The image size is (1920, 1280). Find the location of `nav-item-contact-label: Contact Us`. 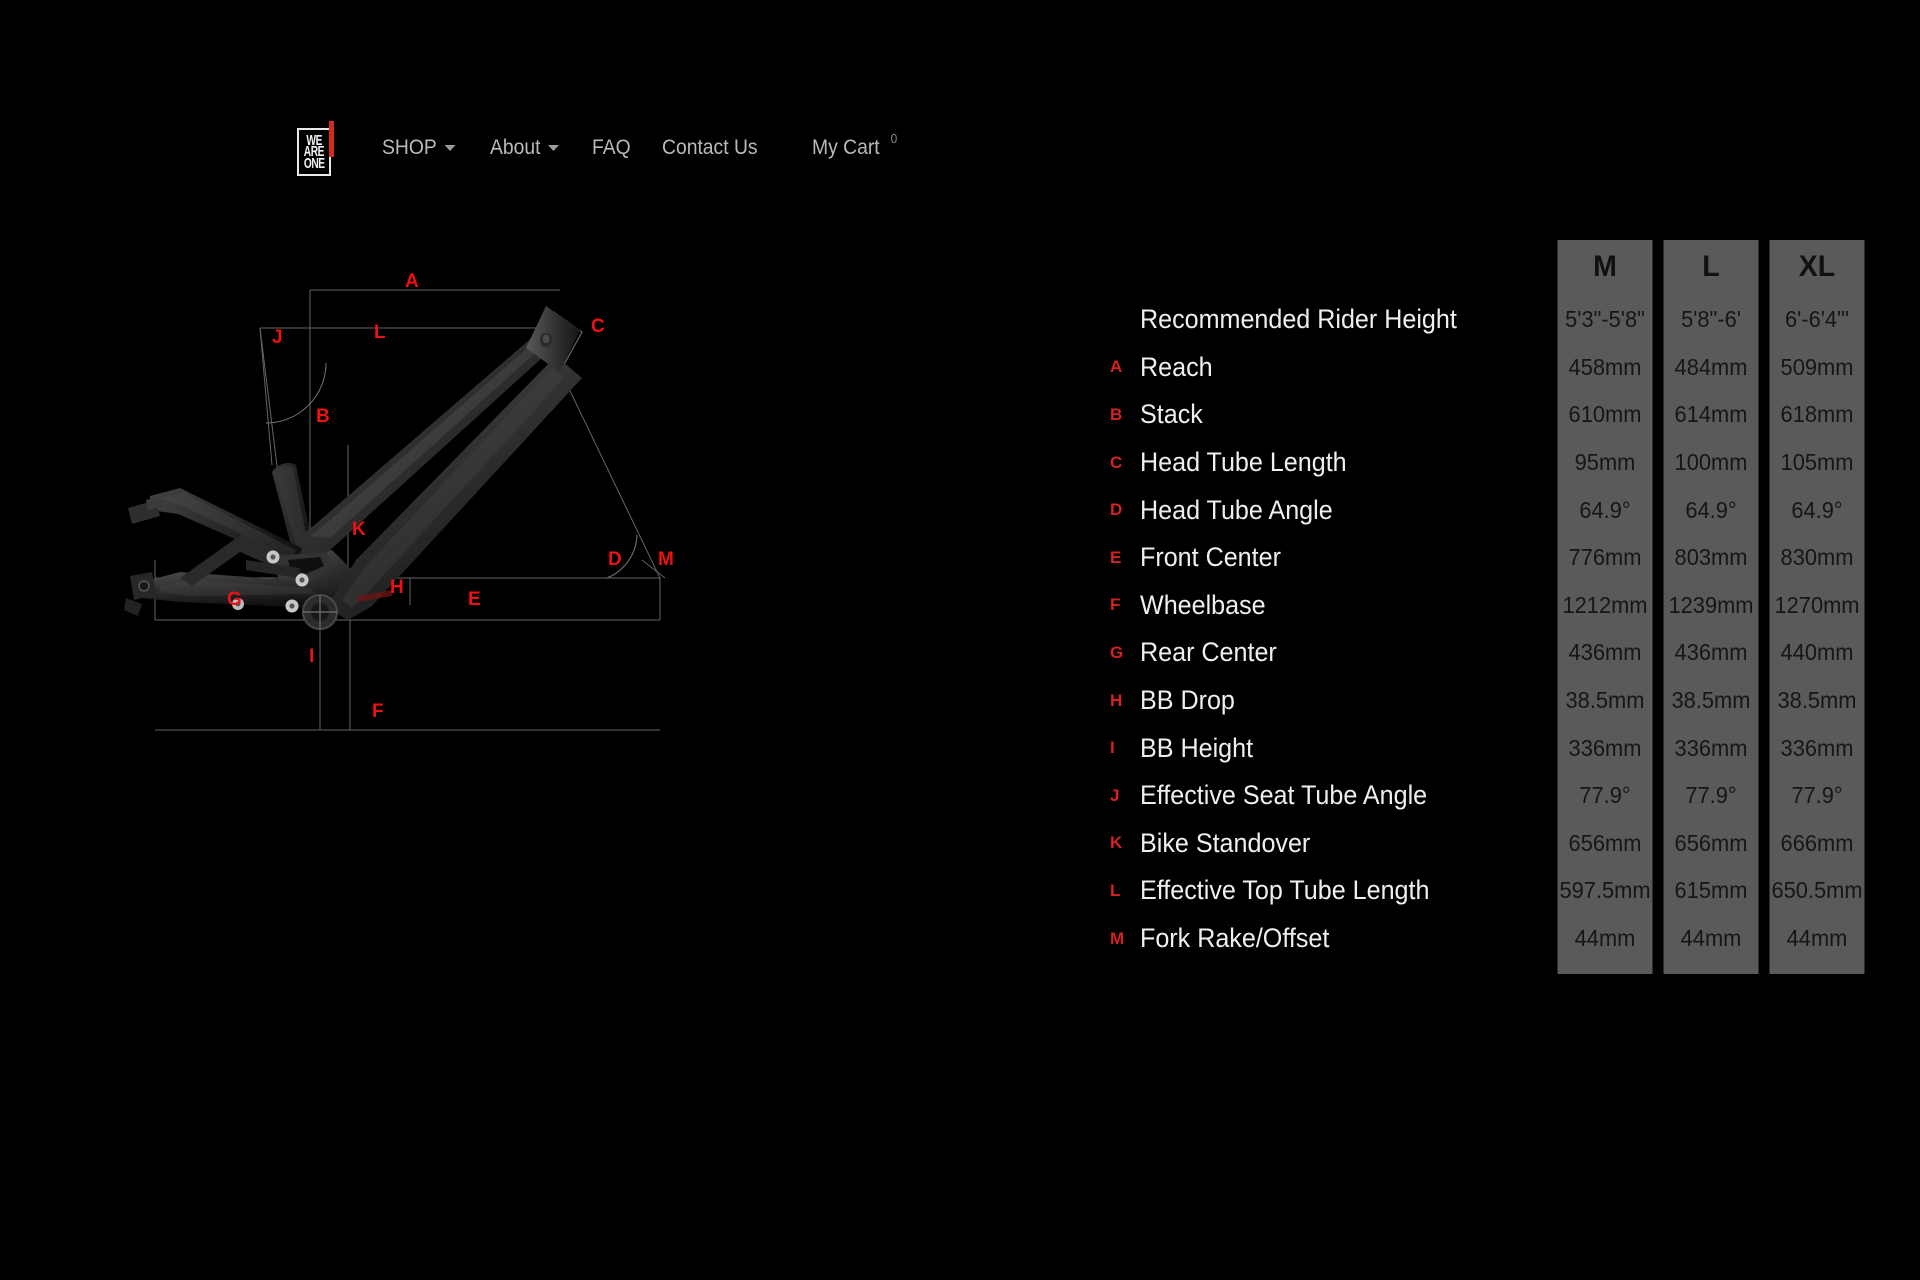

nav-item-contact-label: Contact Us is located at coordinates (710, 147).